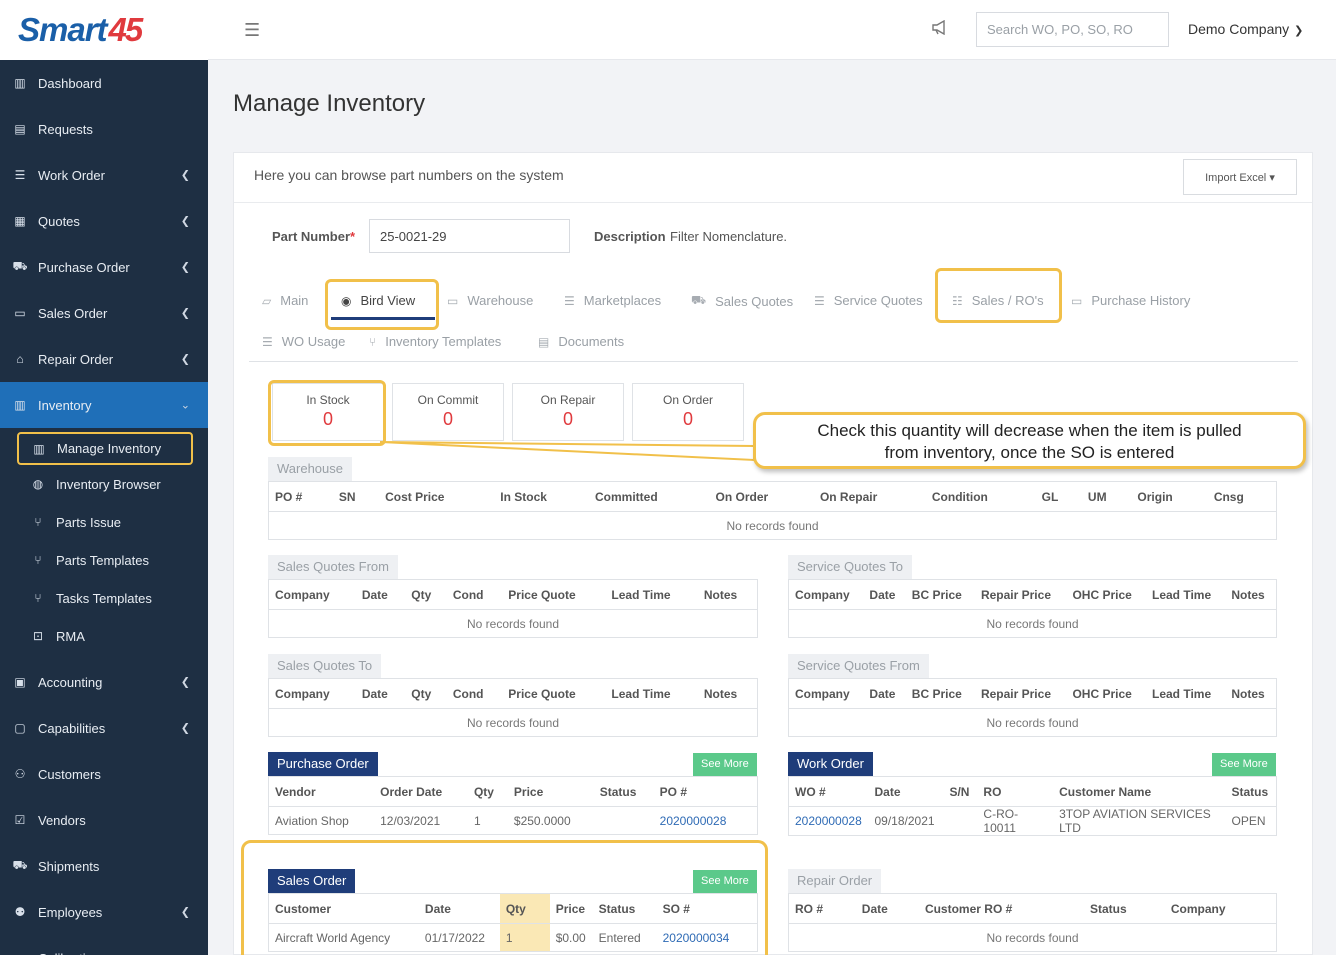  I want to click on cell-text: Aviation Shop, so click(312, 820).